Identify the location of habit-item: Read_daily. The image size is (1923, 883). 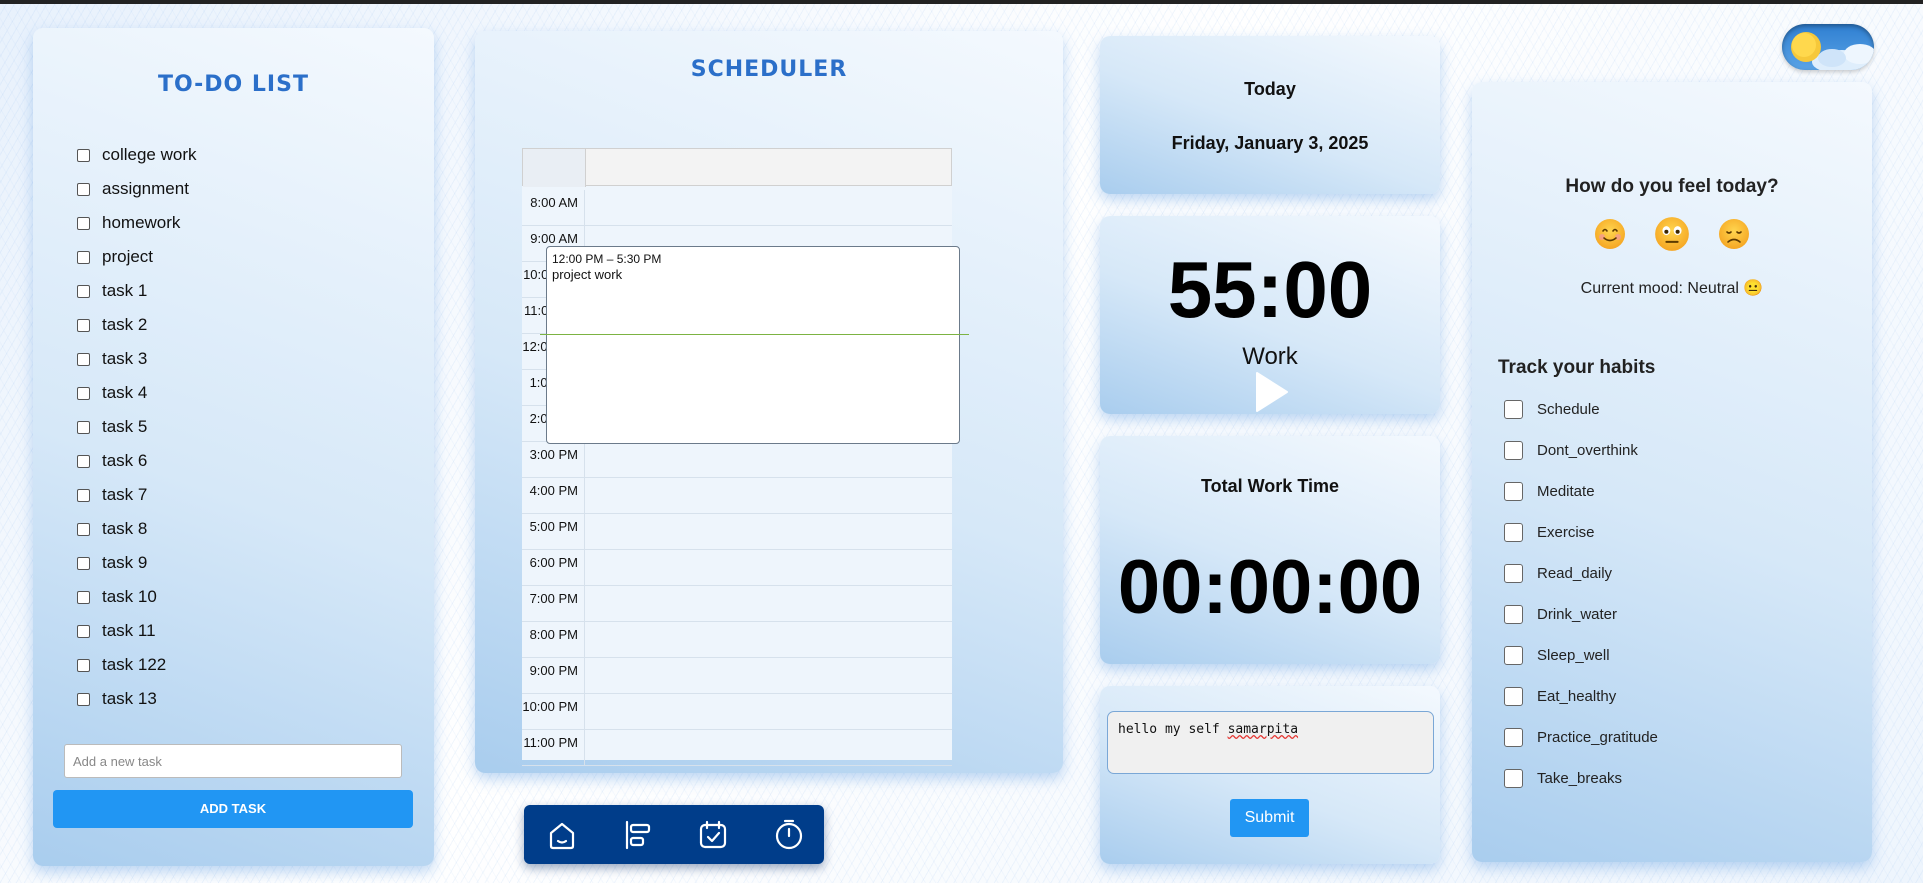
(1581, 584).